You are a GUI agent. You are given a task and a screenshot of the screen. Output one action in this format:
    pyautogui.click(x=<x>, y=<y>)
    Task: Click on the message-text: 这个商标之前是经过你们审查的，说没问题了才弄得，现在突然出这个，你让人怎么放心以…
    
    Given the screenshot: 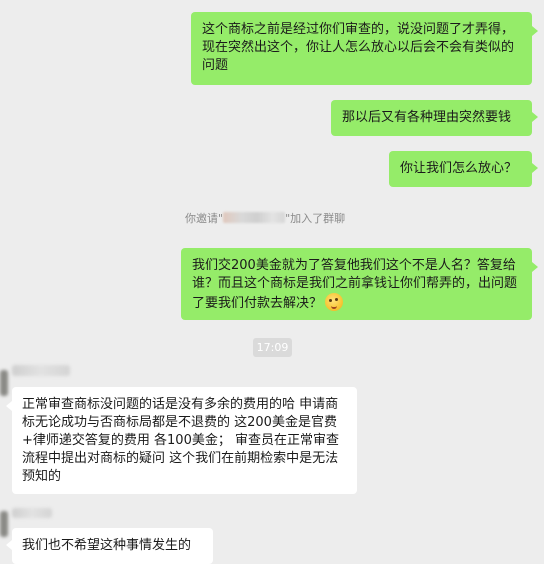 What is the action you would take?
    pyautogui.click(x=358, y=47)
    